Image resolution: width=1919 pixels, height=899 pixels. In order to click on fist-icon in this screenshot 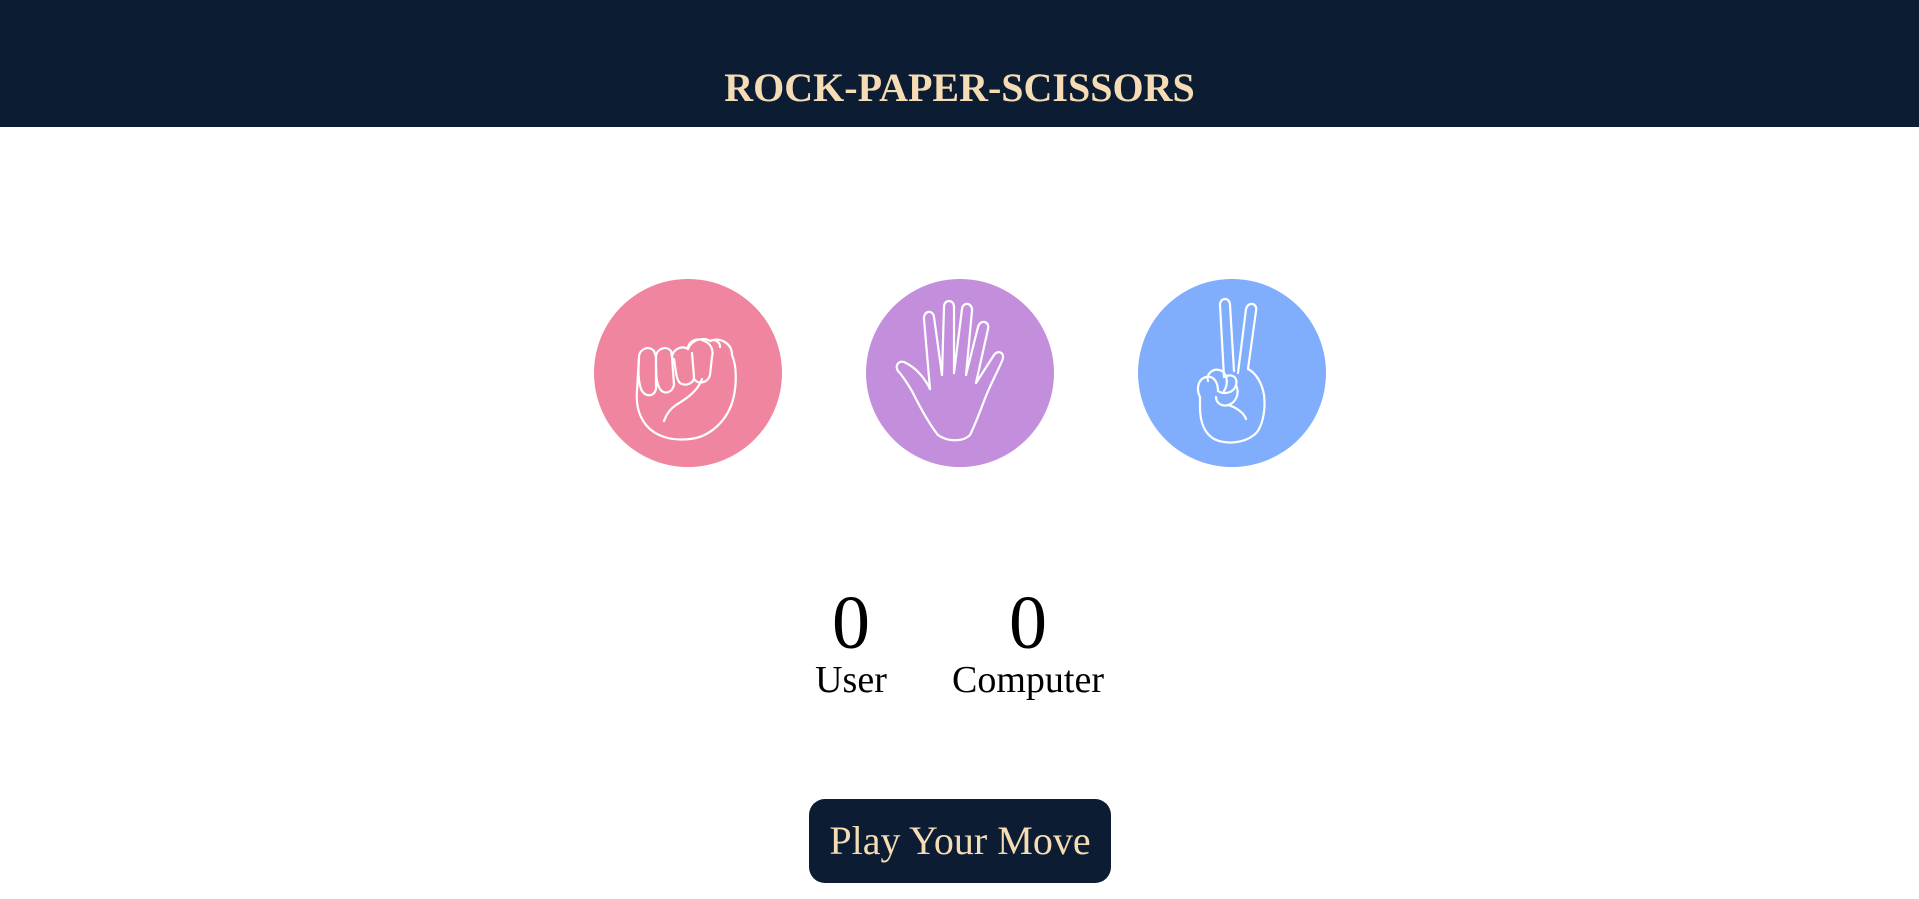, I will do `click(686, 389)`.